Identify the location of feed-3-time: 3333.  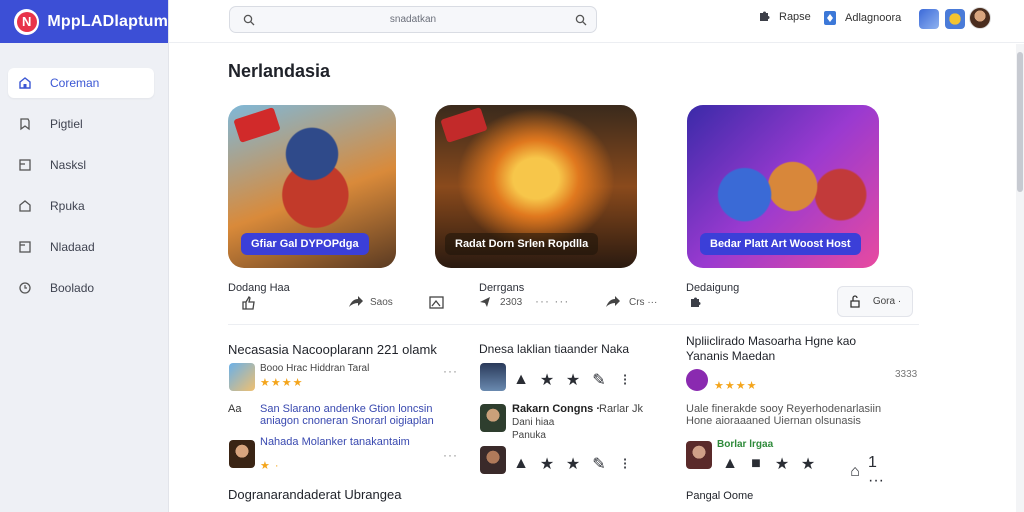
(906, 374).